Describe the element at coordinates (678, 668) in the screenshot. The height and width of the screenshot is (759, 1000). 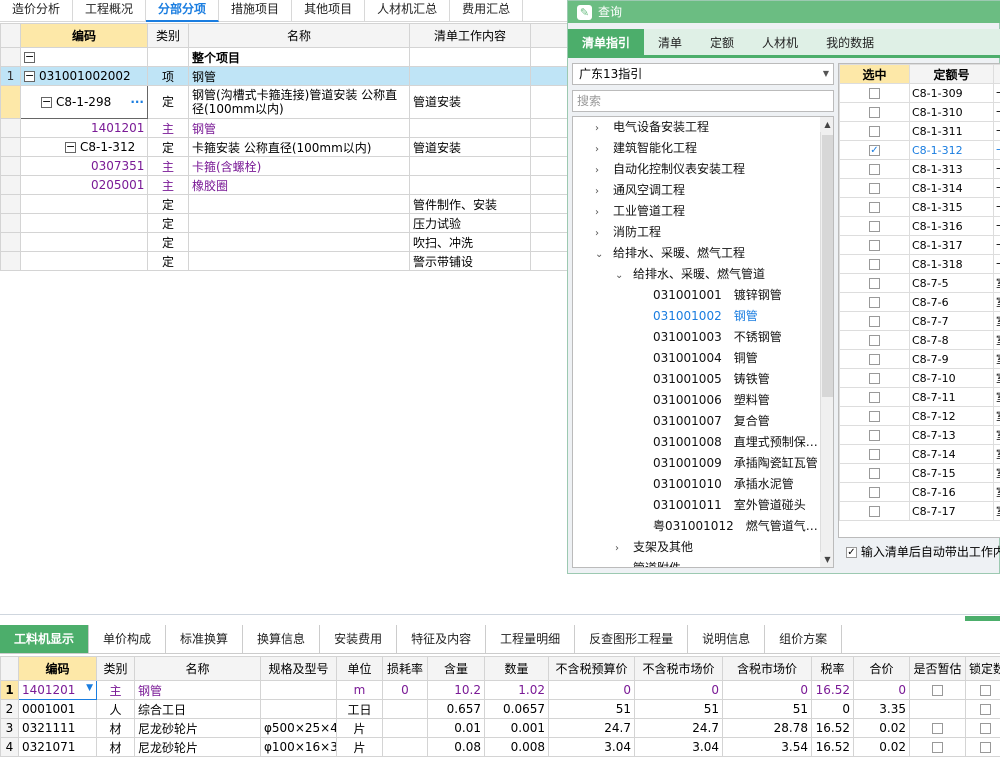
I see `col-market-price-header: 不含税市场价` at that location.